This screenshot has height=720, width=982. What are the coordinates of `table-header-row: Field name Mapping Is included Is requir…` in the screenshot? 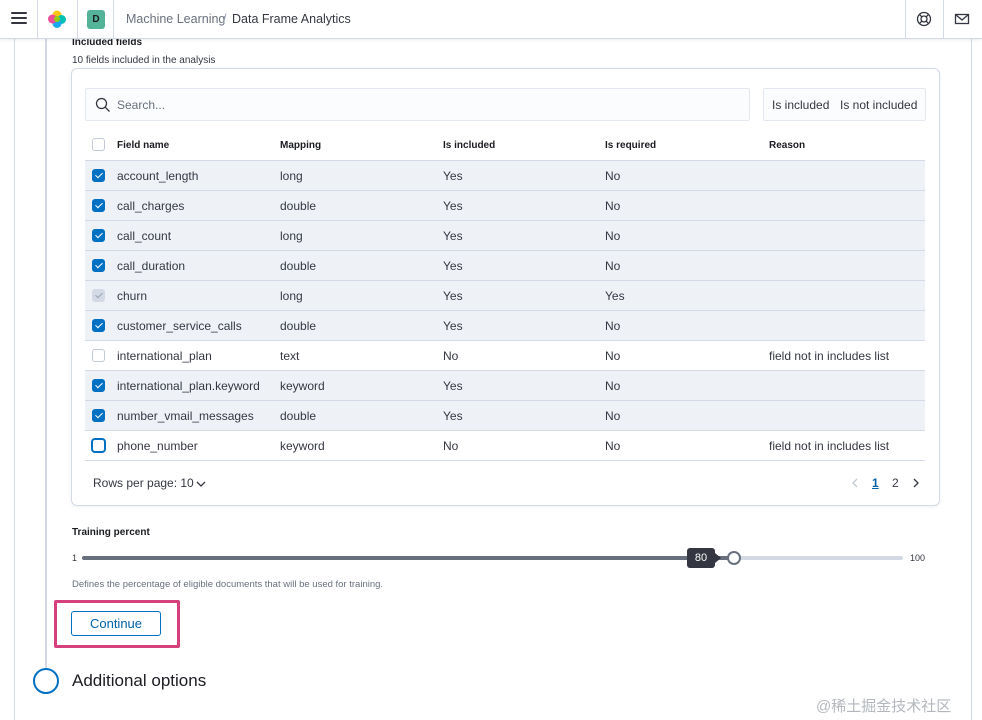 It's located at (505, 145).